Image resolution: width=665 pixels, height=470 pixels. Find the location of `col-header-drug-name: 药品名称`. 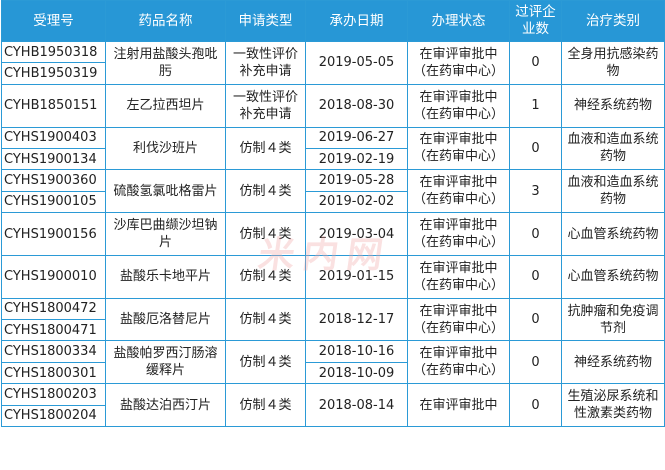

col-header-drug-name: 药品名称 is located at coordinates (165, 21).